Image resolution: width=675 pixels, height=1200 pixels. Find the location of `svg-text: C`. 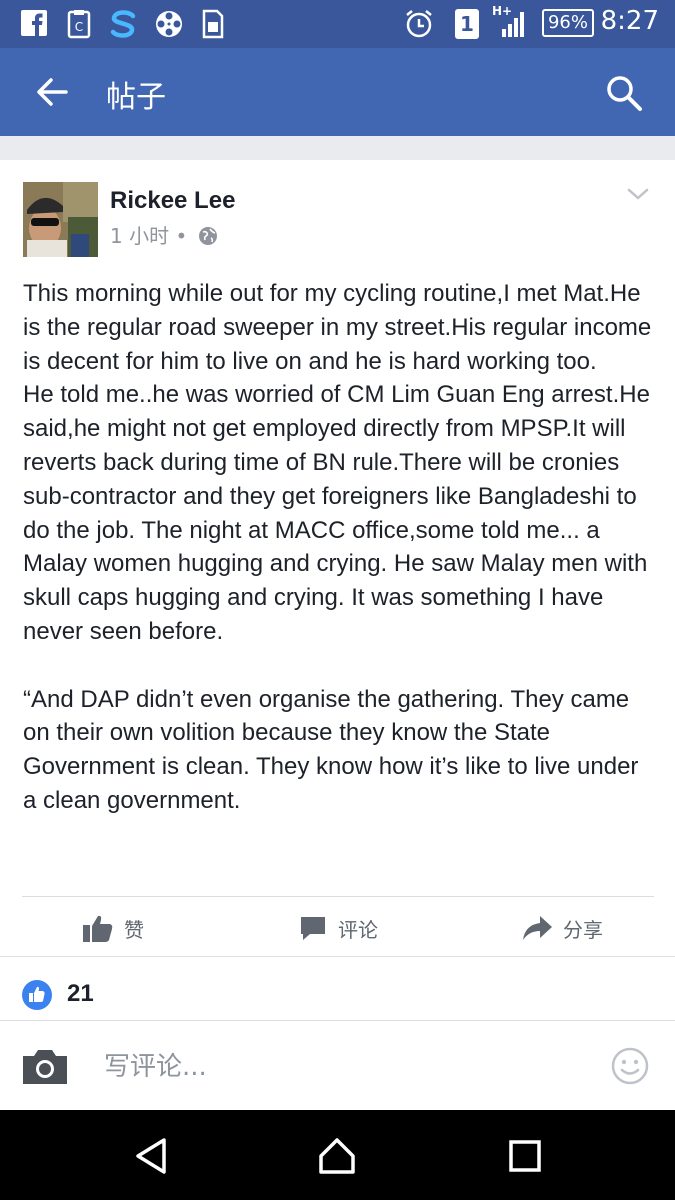

svg-text: C is located at coordinates (79, 27).